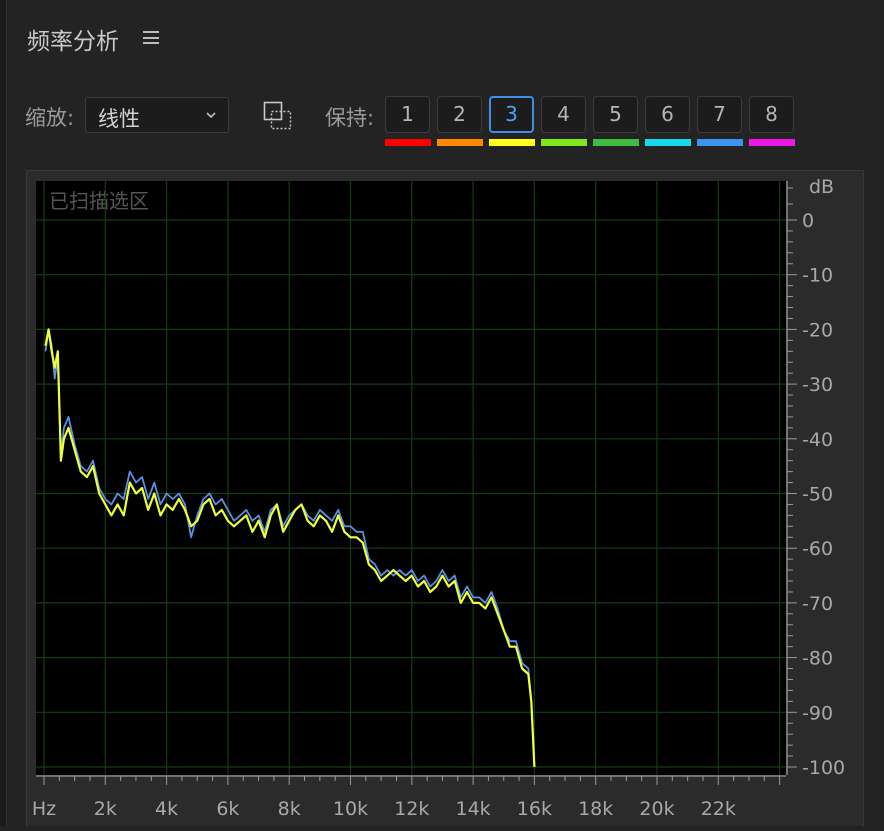 This screenshot has height=831, width=884. I want to click on hold-label: 保持:, so click(350, 118).